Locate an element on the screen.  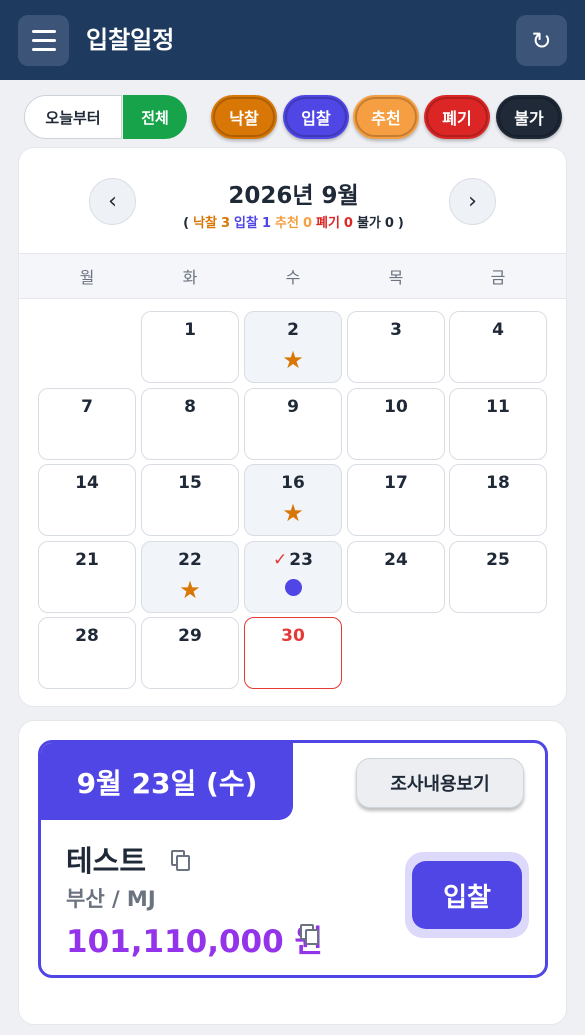
day-number: 28 is located at coordinates (87, 636).